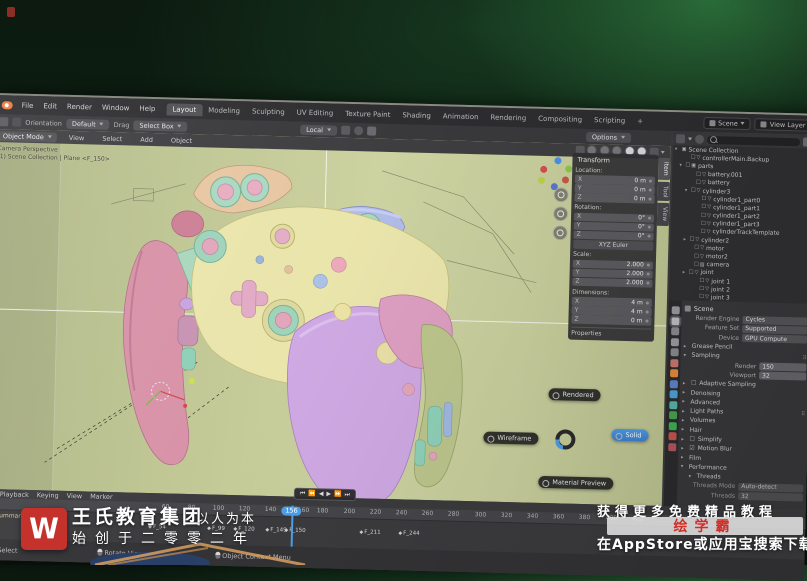  I want to click on sidebar-tab: Item, so click(664, 168).